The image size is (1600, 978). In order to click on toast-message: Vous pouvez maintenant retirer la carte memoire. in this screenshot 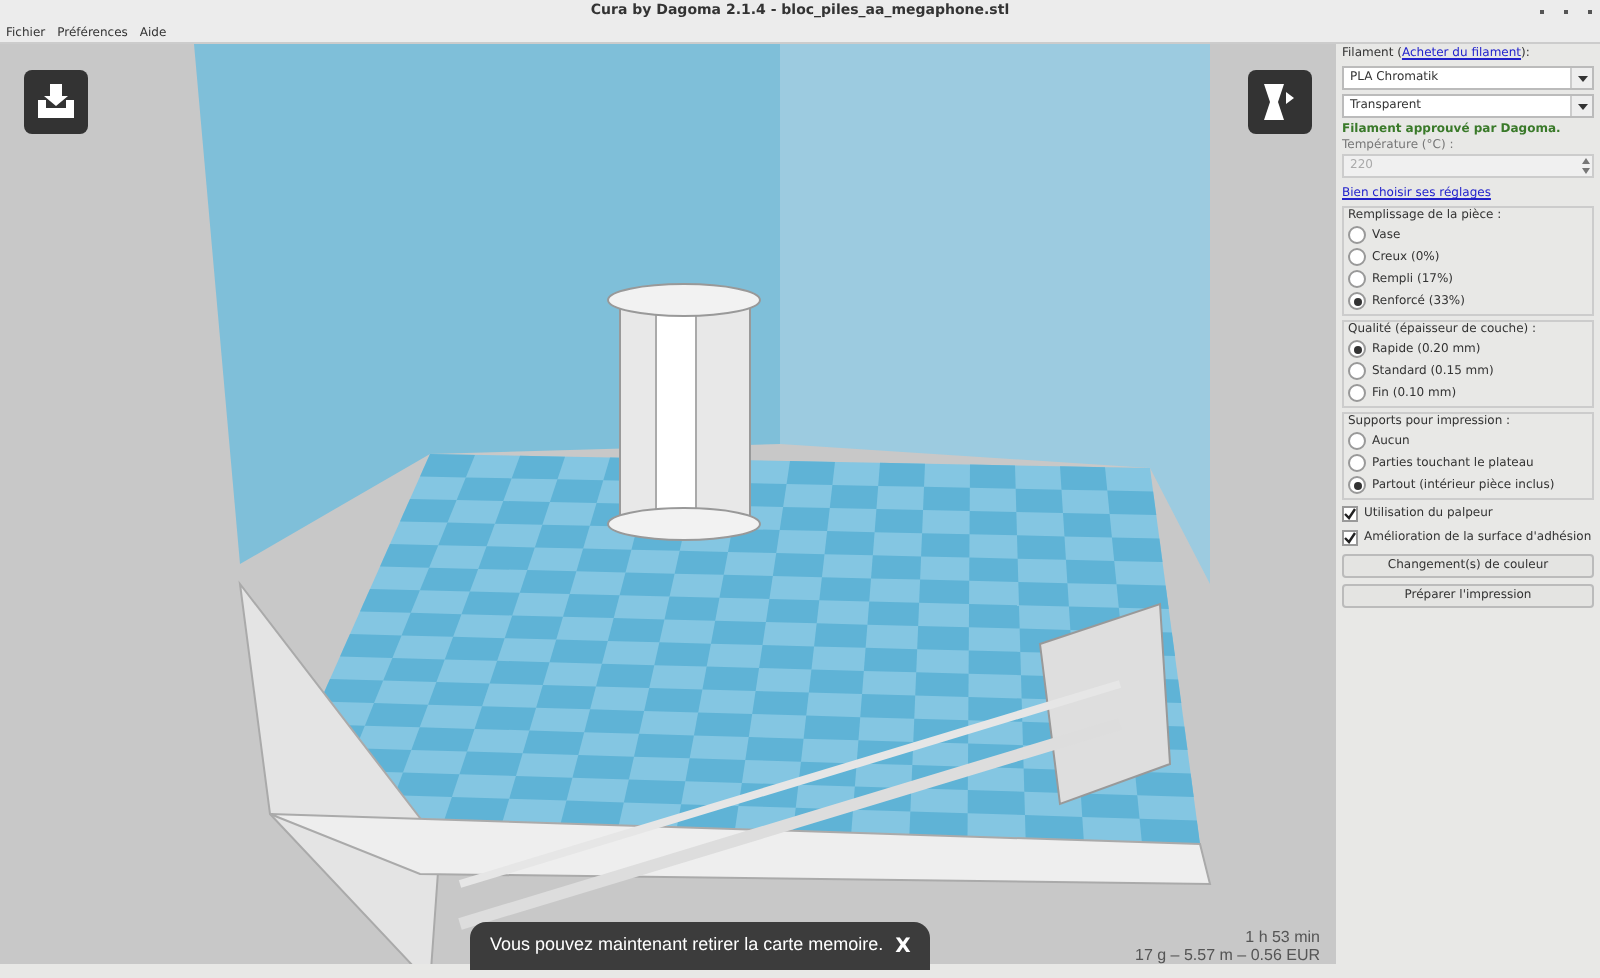, I will do `click(687, 945)`.